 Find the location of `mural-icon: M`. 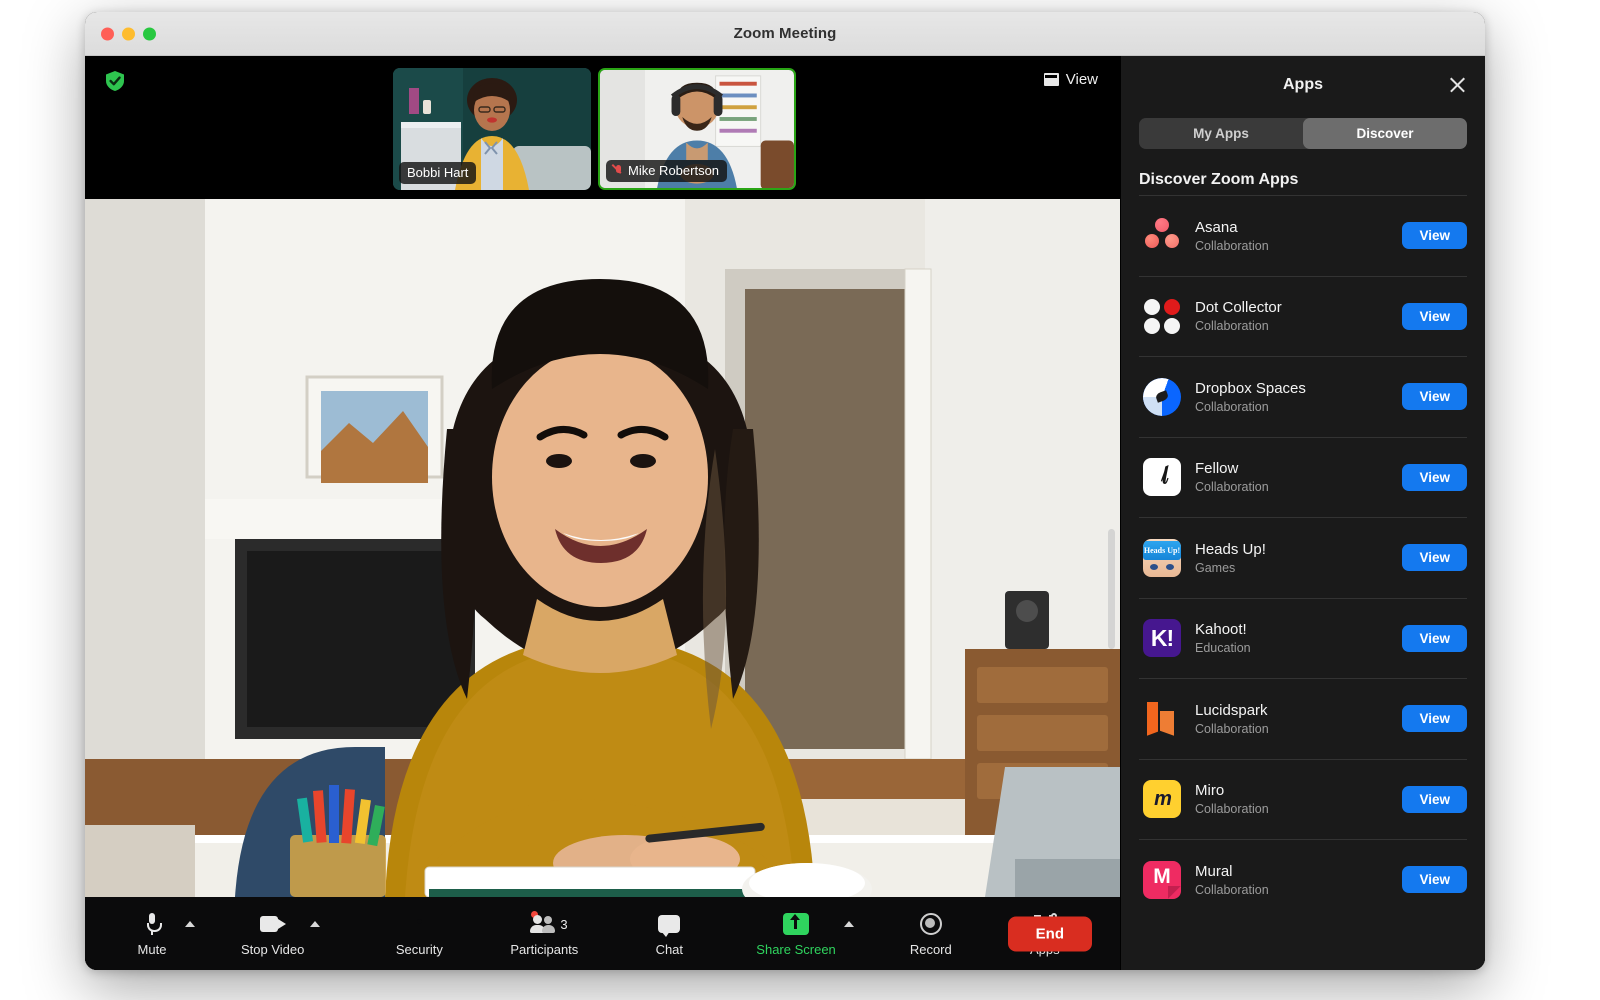

mural-icon: M is located at coordinates (1162, 879).